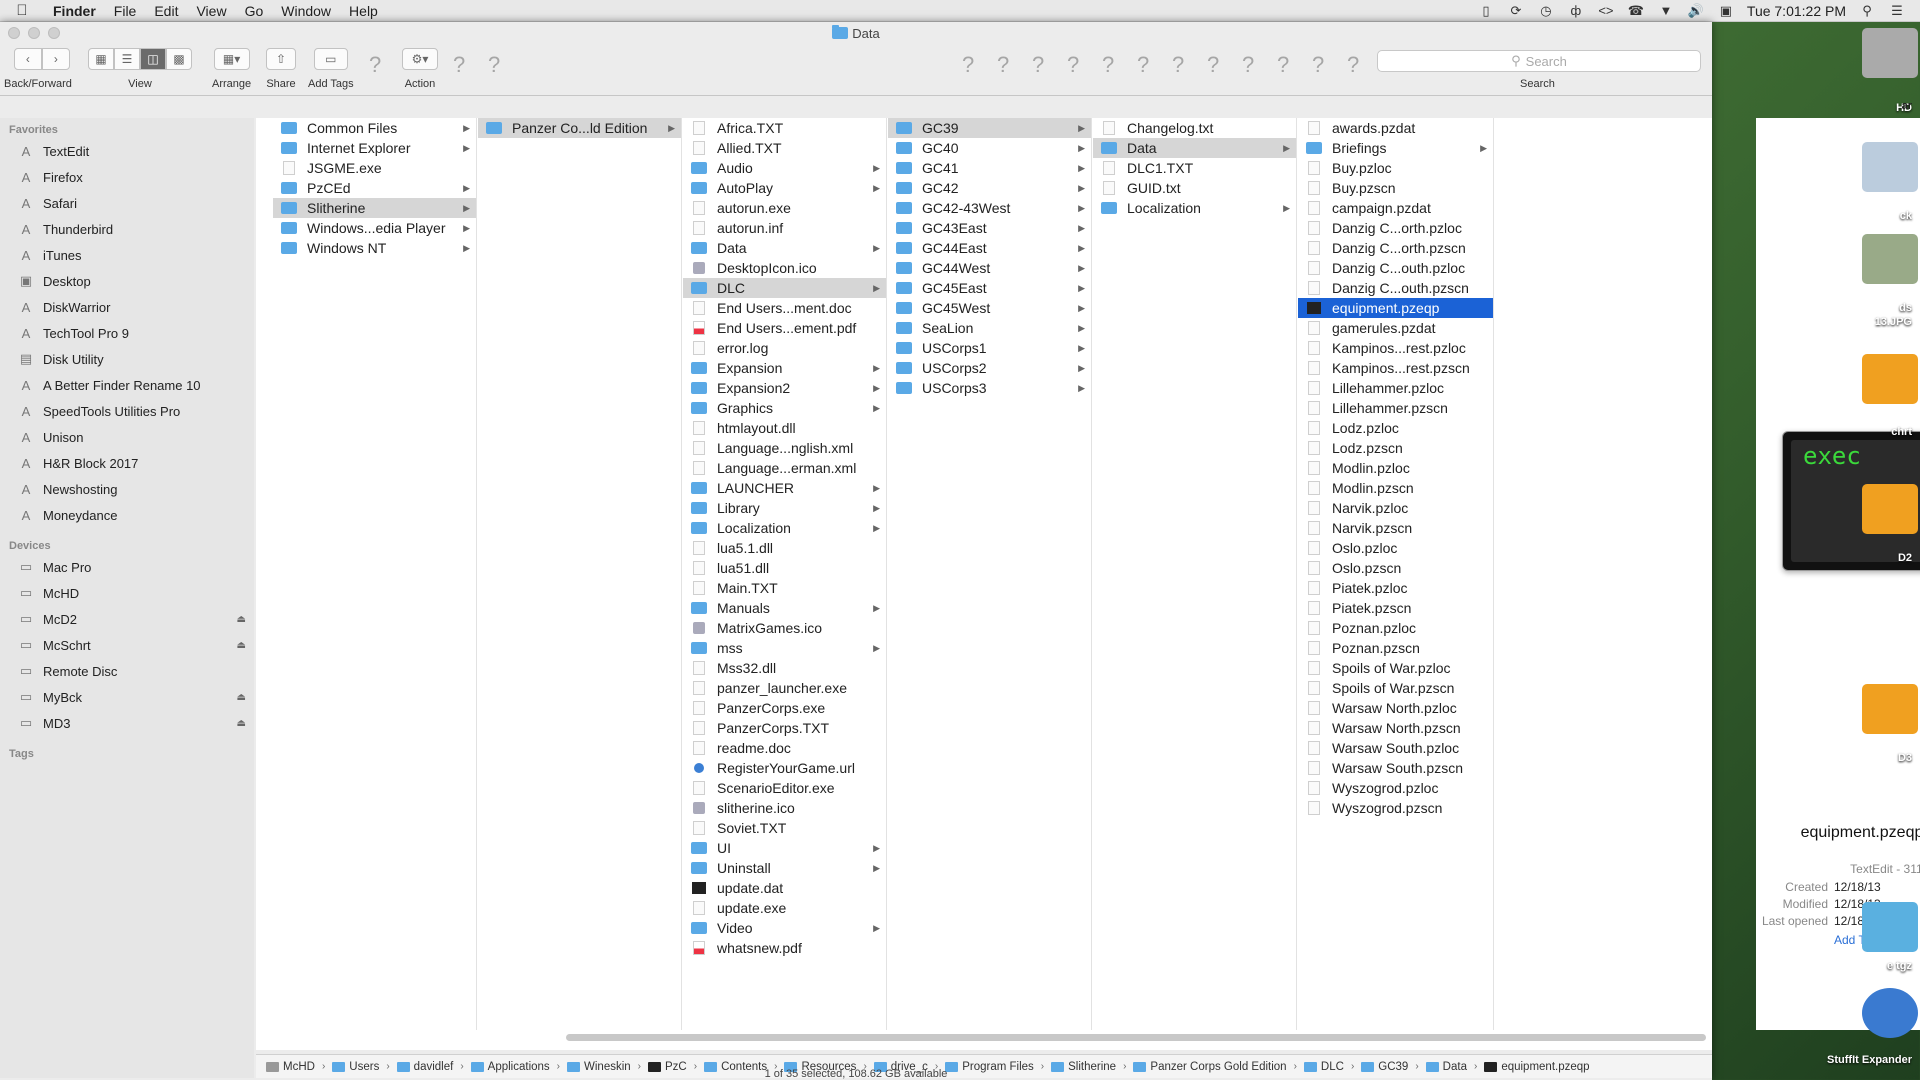 The width and height of the screenshot is (1920, 1080). I want to click on menu-view: View, so click(211, 11).